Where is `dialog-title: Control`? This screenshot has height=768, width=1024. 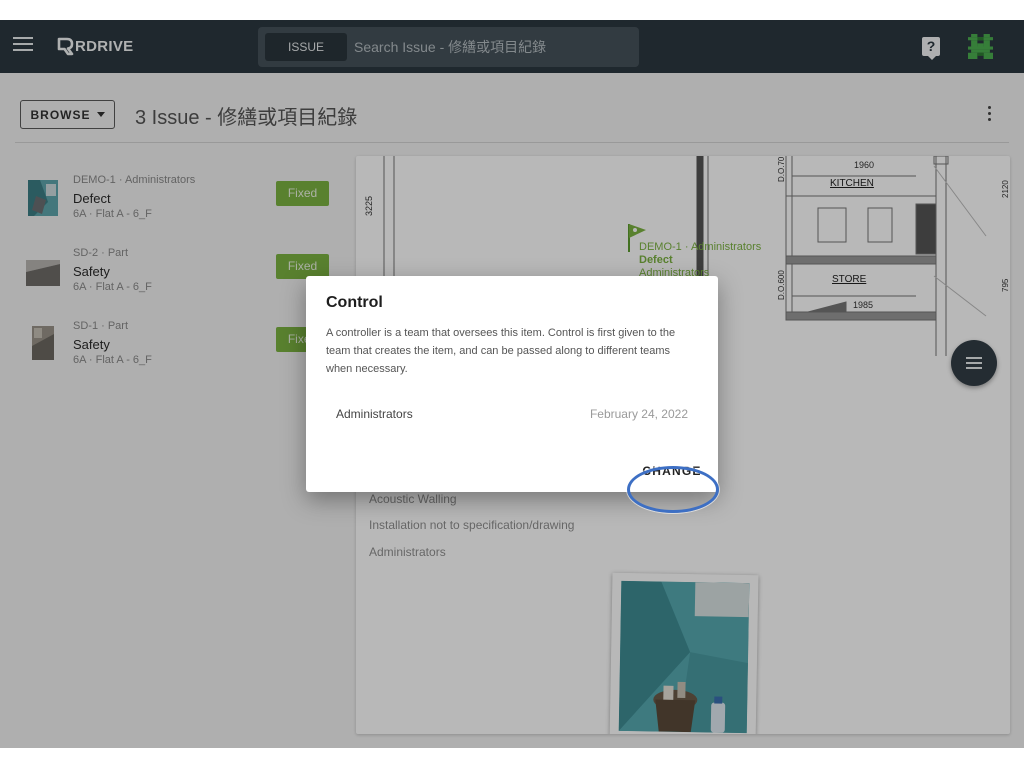
dialog-title: Control is located at coordinates (354, 302).